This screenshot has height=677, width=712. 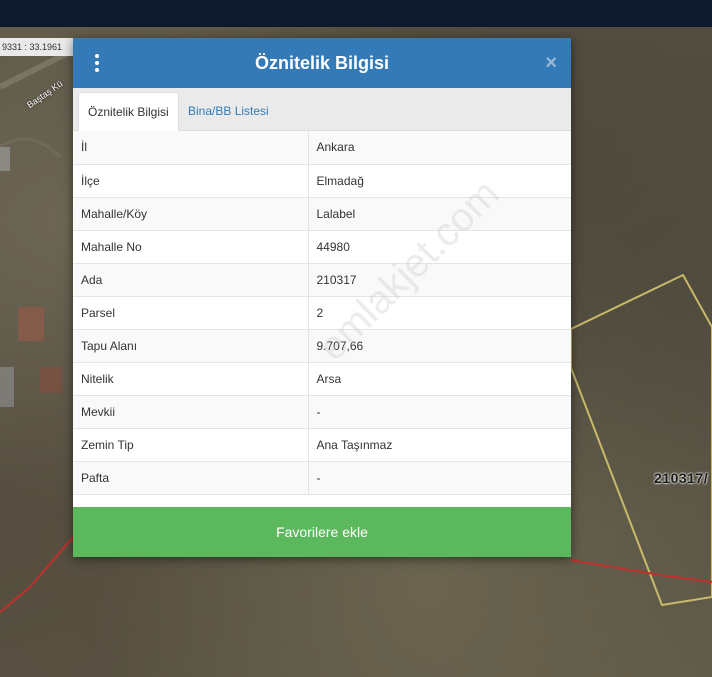 What do you see at coordinates (439, 214) in the screenshot?
I see `attribute-value: Lalabel` at bounding box center [439, 214].